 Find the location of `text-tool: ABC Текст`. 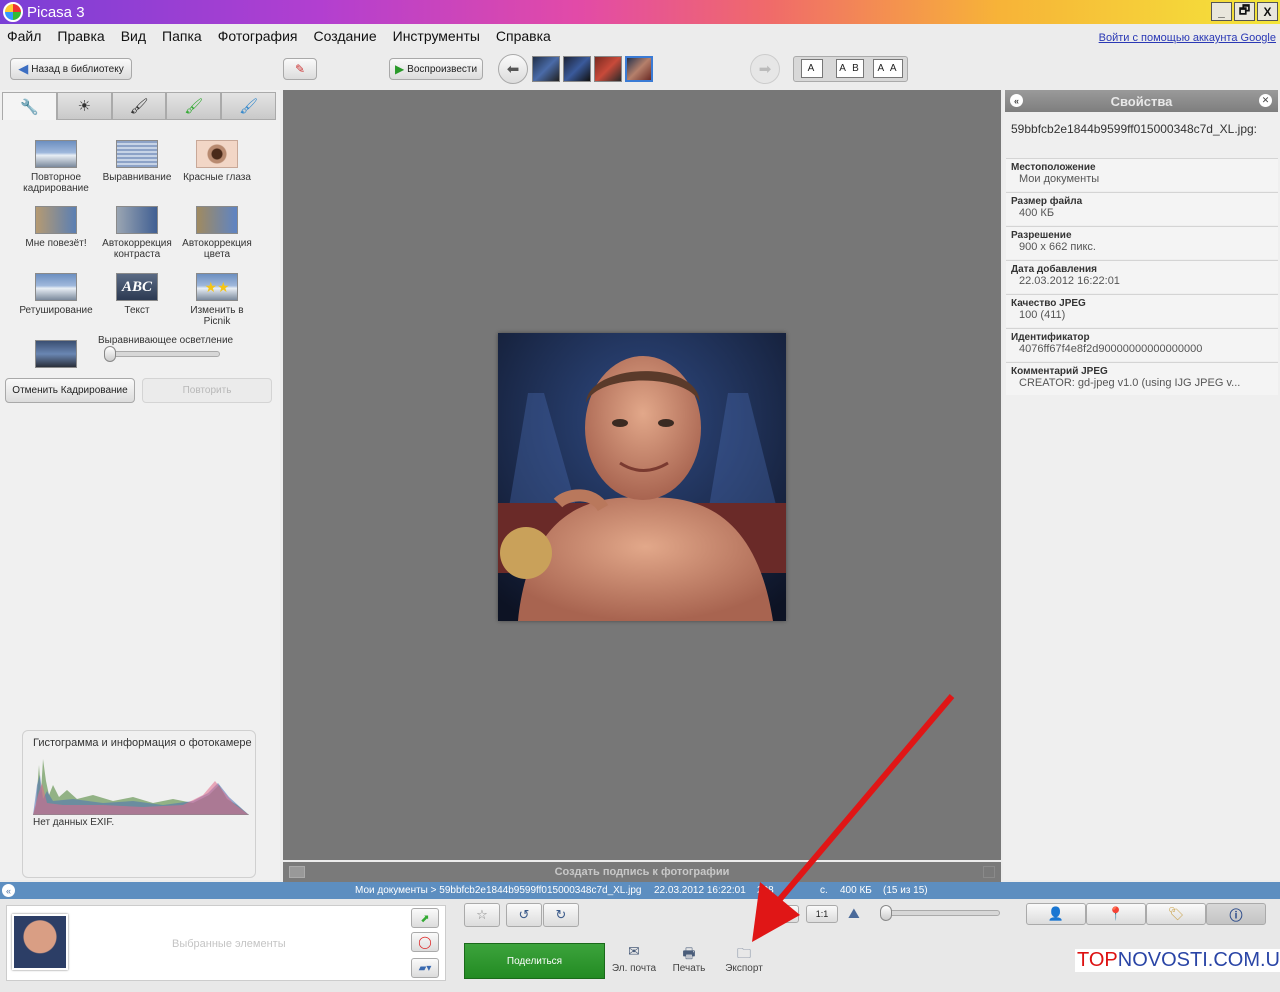

text-tool: ABC Текст is located at coordinates (137, 294).